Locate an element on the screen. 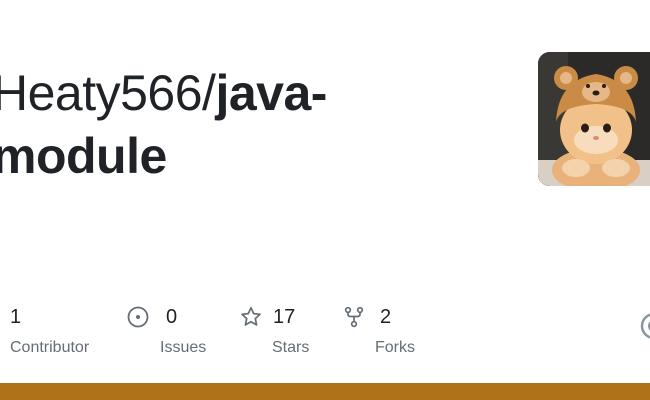 This screenshot has width=650, height=400. repo-name-continued: module is located at coordinates (83, 156).